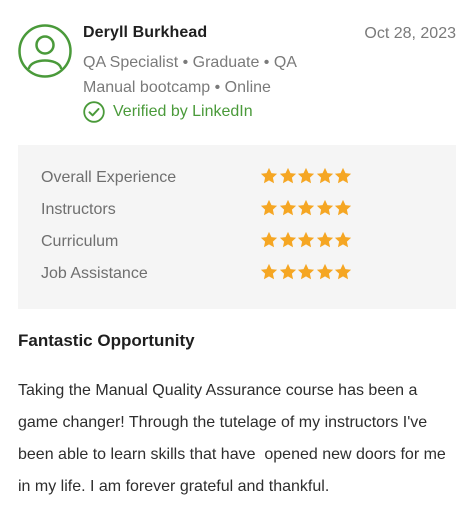  I want to click on review-title: Fantastic Opportunity, so click(106, 340).